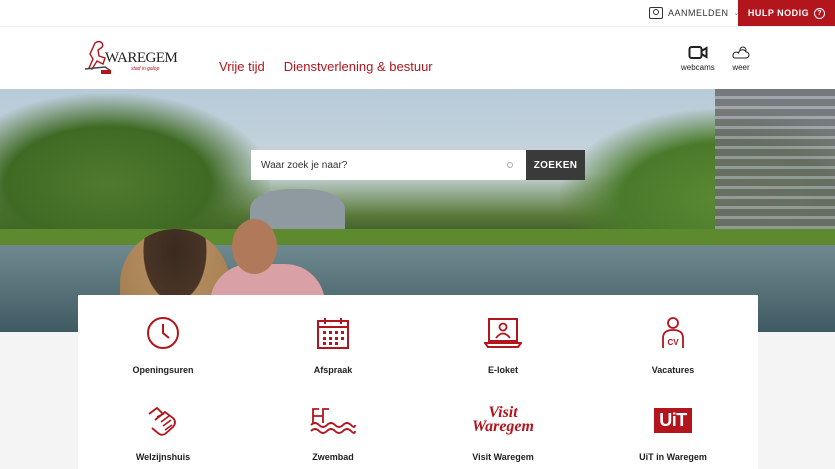 Image resolution: width=835 pixels, height=469 pixels. Describe the element at coordinates (333, 370) in the screenshot. I see `tile-label: Afspraak` at that location.